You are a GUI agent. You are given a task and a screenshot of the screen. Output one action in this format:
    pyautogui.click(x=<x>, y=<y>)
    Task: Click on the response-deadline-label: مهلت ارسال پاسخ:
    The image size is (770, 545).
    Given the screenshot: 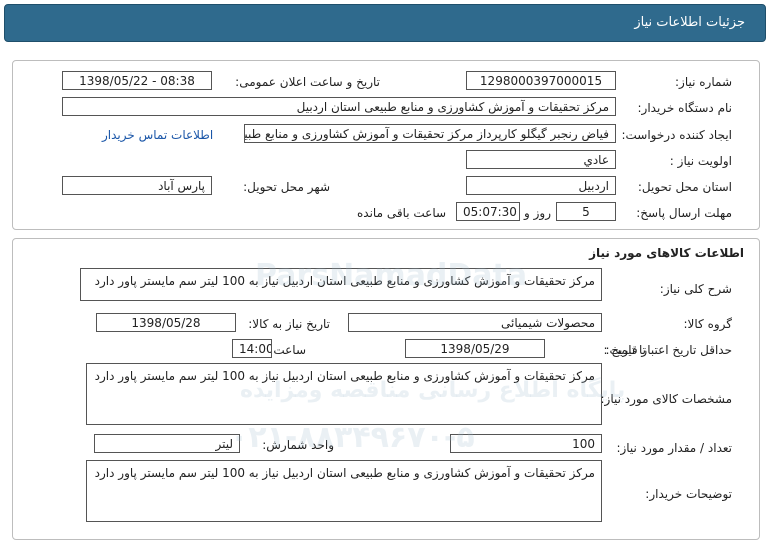 What is the action you would take?
    pyautogui.click(x=684, y=213)
    